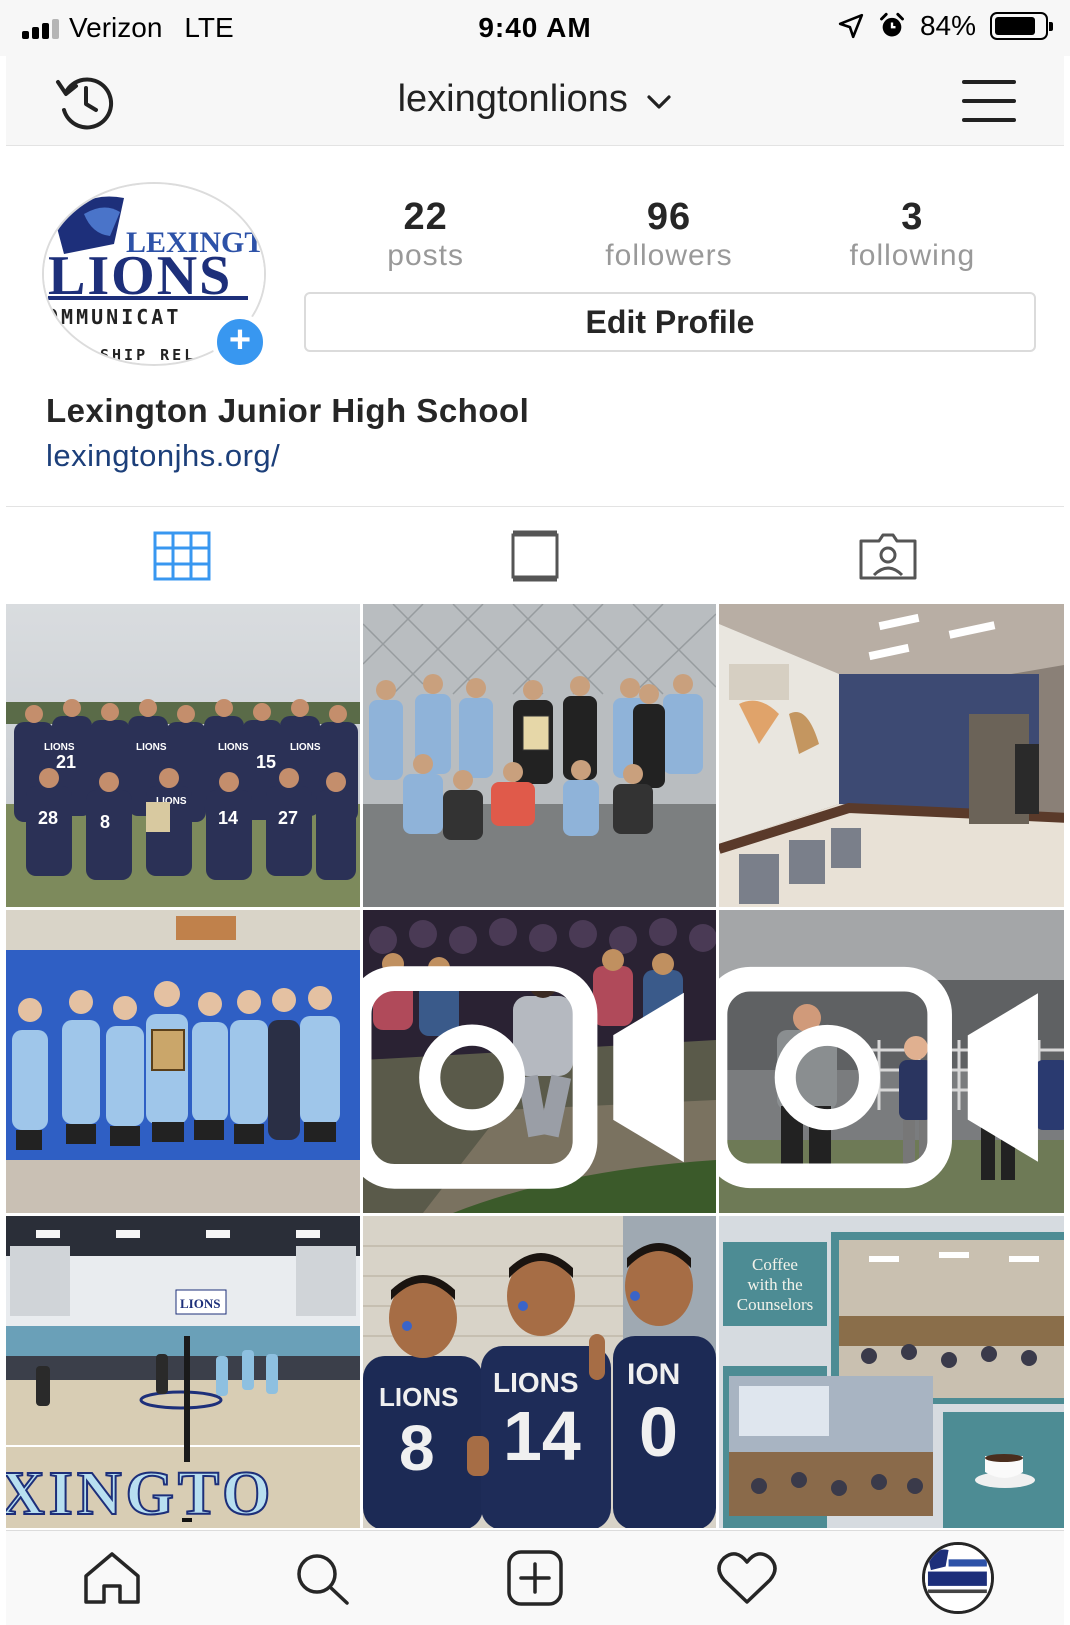 The height and width of the screenshot is (1625, 1070). I want to click on logo-line-4: SHIP REL, so click(148, 355).